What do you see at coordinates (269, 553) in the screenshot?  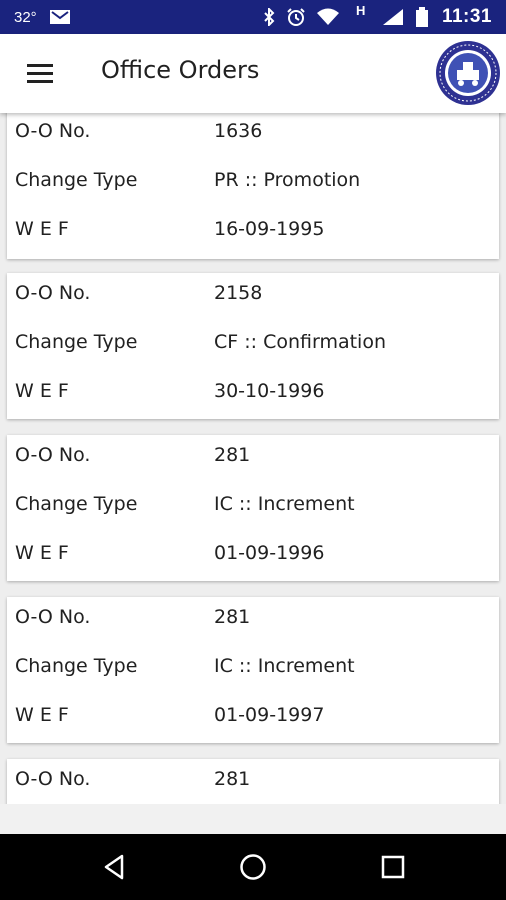 I see `wef-value: 01-09-1996` at bounding box center [269, 553].